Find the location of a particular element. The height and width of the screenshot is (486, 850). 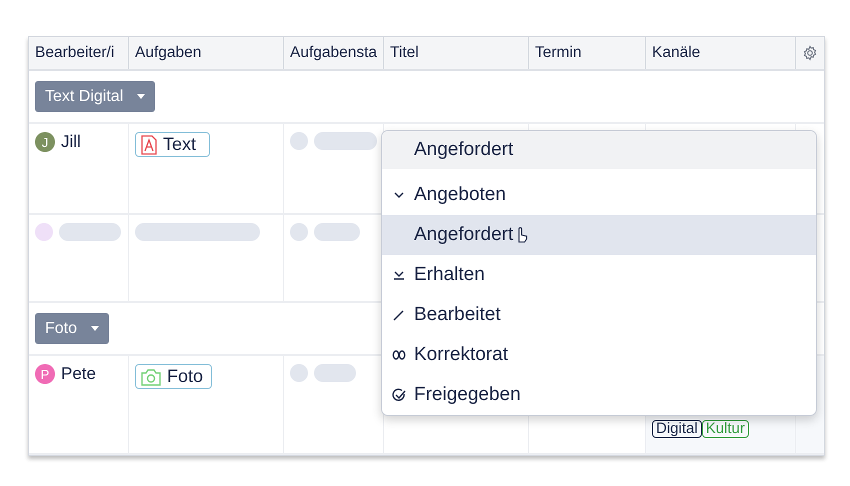

status-option: Angefordert is located at coordinates (599, 235).